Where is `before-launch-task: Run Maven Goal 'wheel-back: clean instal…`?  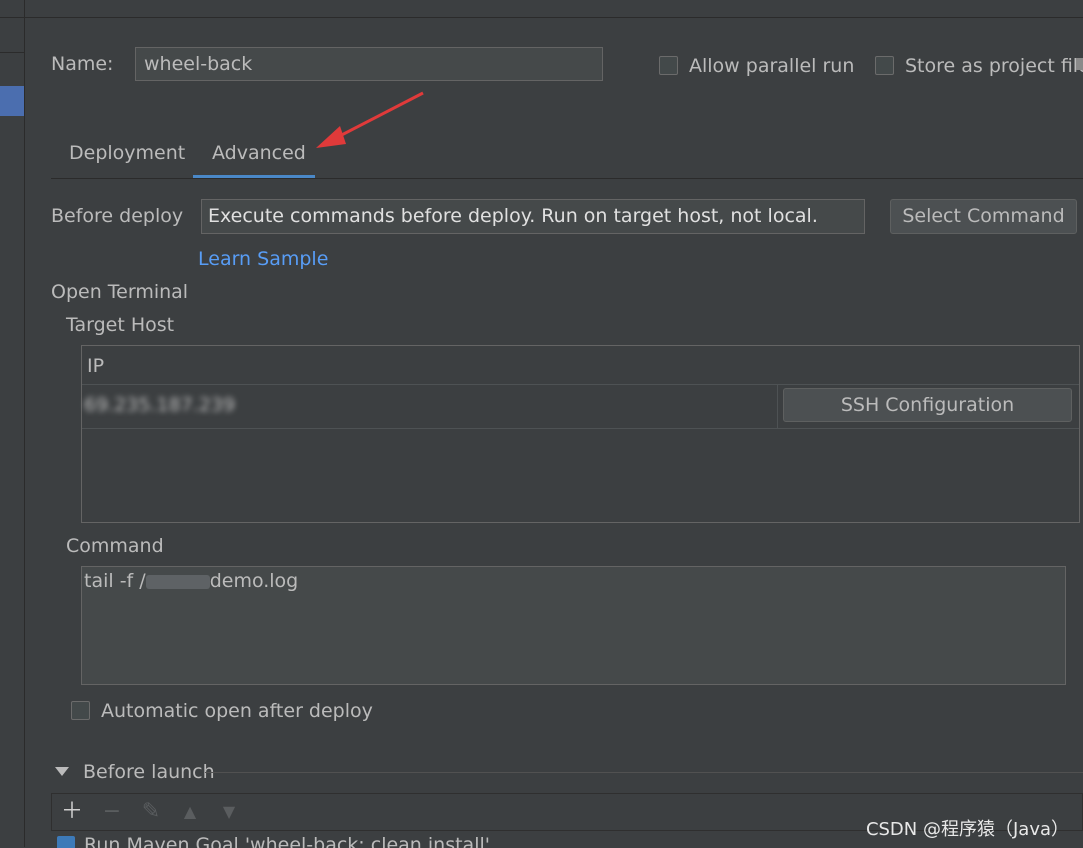 before-launch-task: Run Maven Goal 'wheel-back: clean instal… is located at coordinates (287, 841).